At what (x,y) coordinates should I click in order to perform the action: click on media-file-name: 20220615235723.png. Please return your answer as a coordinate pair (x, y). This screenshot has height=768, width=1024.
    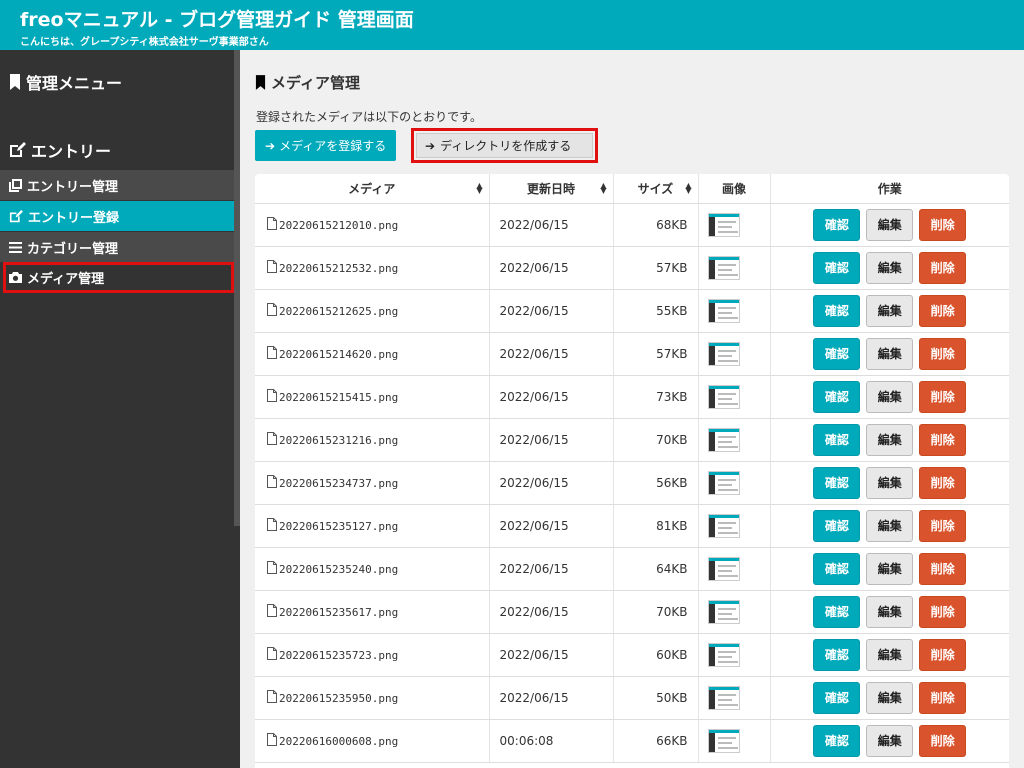
    Looking at the image, I should click on (338, 655).